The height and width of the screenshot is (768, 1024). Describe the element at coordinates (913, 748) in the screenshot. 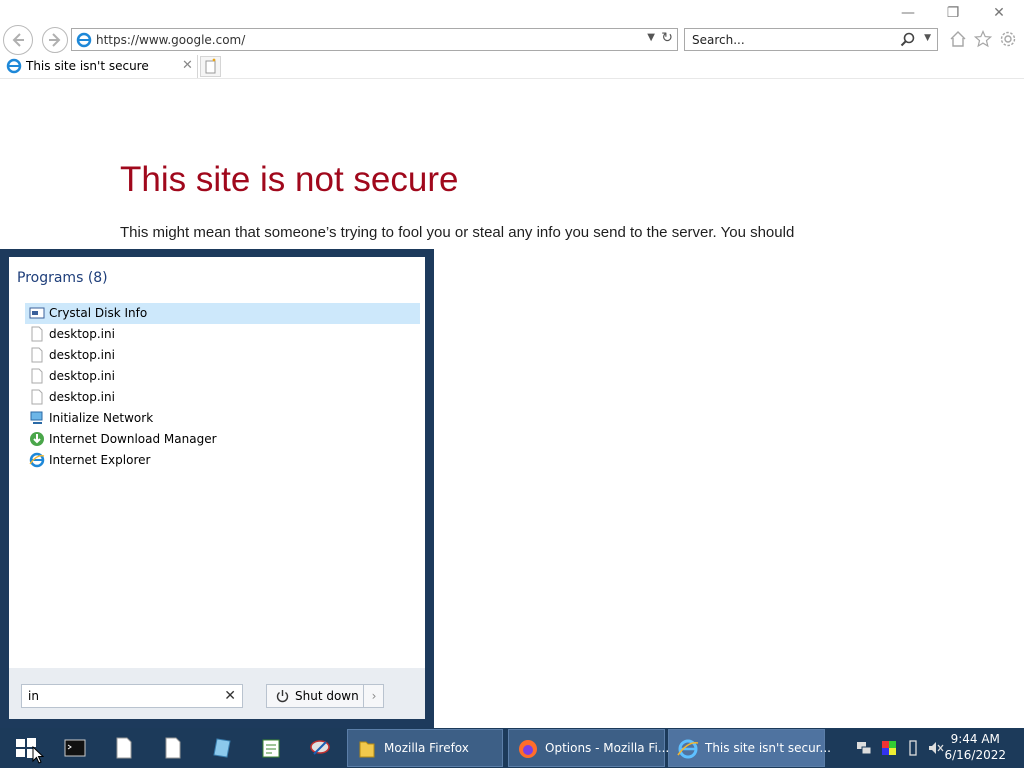

I see `usb-tray-icon` at that location.